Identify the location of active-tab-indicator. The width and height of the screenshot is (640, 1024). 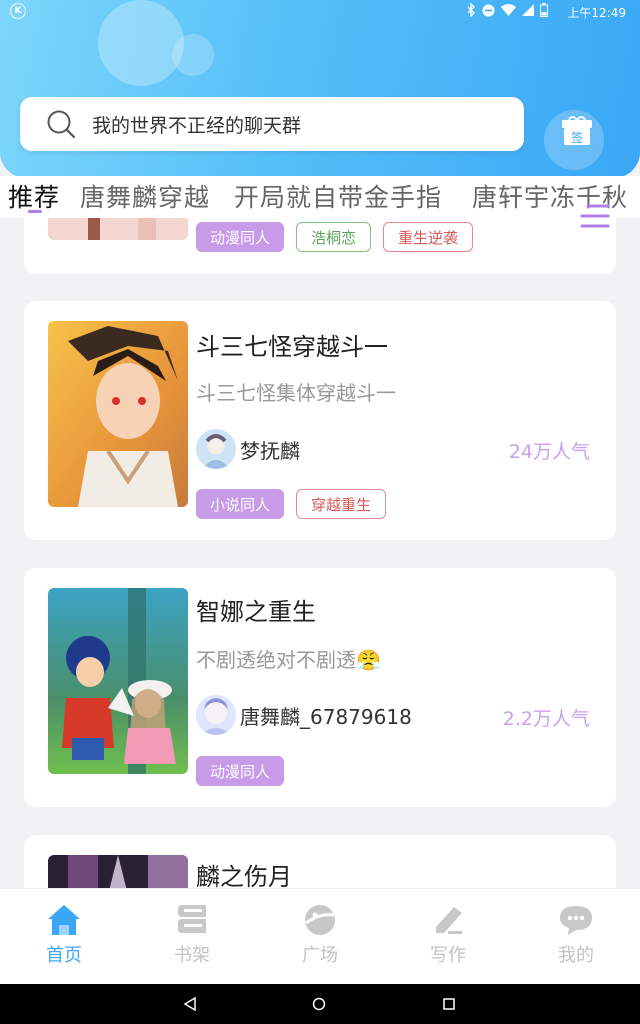
(35, 211).